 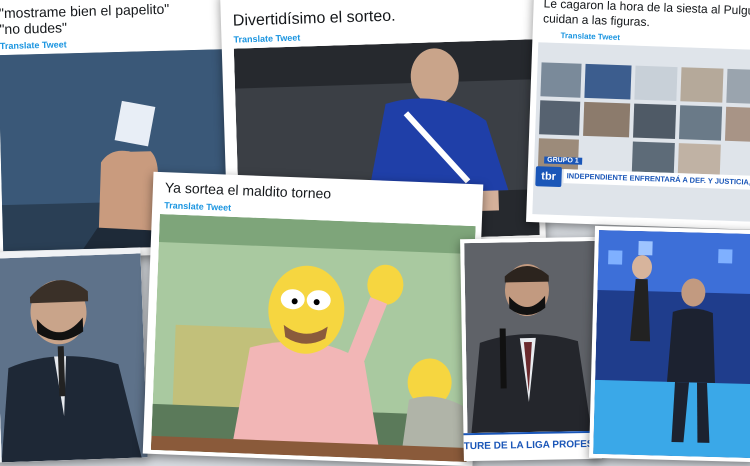 What do you see at coordinates (563, 160) in the screenshot?
I see `banner-tag: GRUPO 1` at bounding box center [563, 160].